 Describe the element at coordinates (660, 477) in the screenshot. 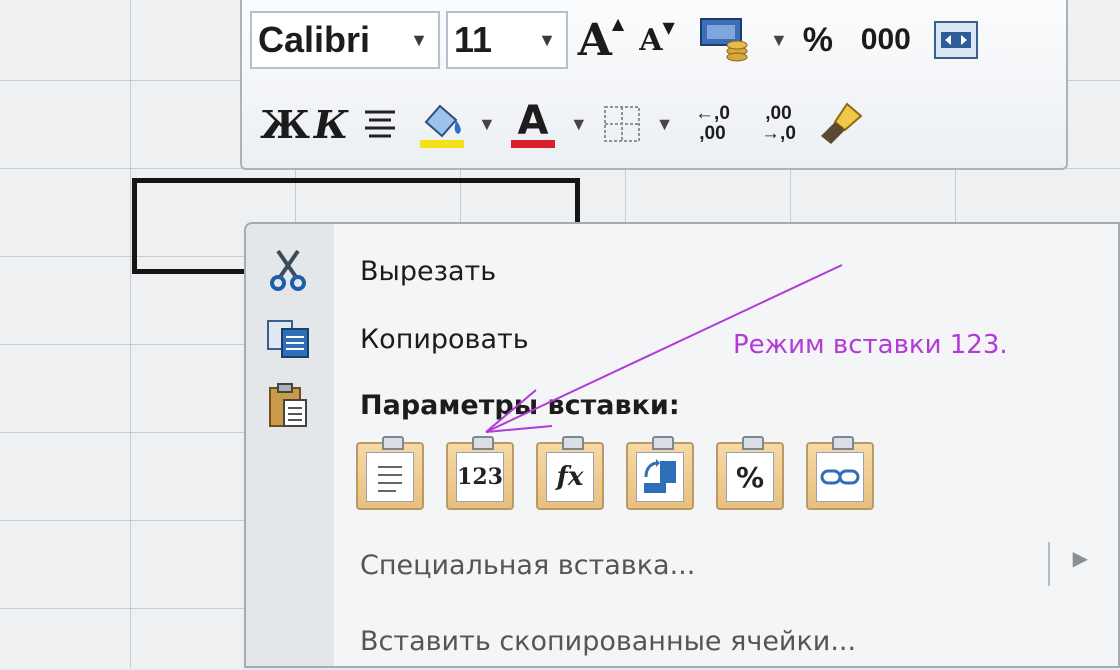

I see `transpose-icon` at that location.